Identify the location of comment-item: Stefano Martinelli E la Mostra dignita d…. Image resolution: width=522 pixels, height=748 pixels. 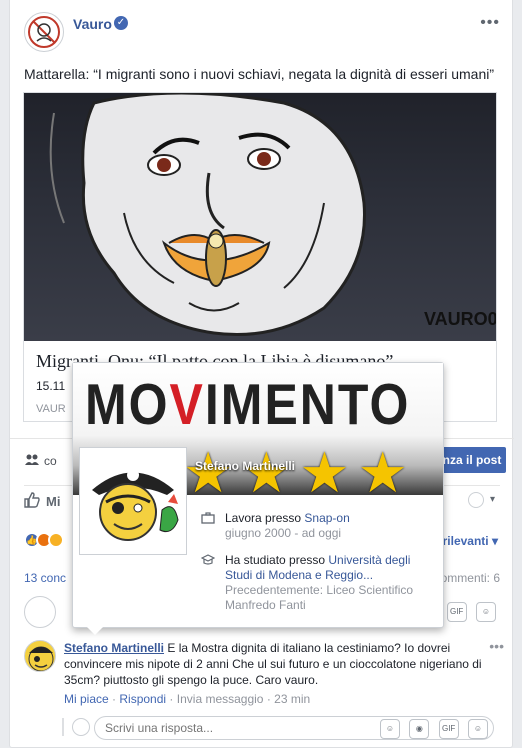
(264, 673).